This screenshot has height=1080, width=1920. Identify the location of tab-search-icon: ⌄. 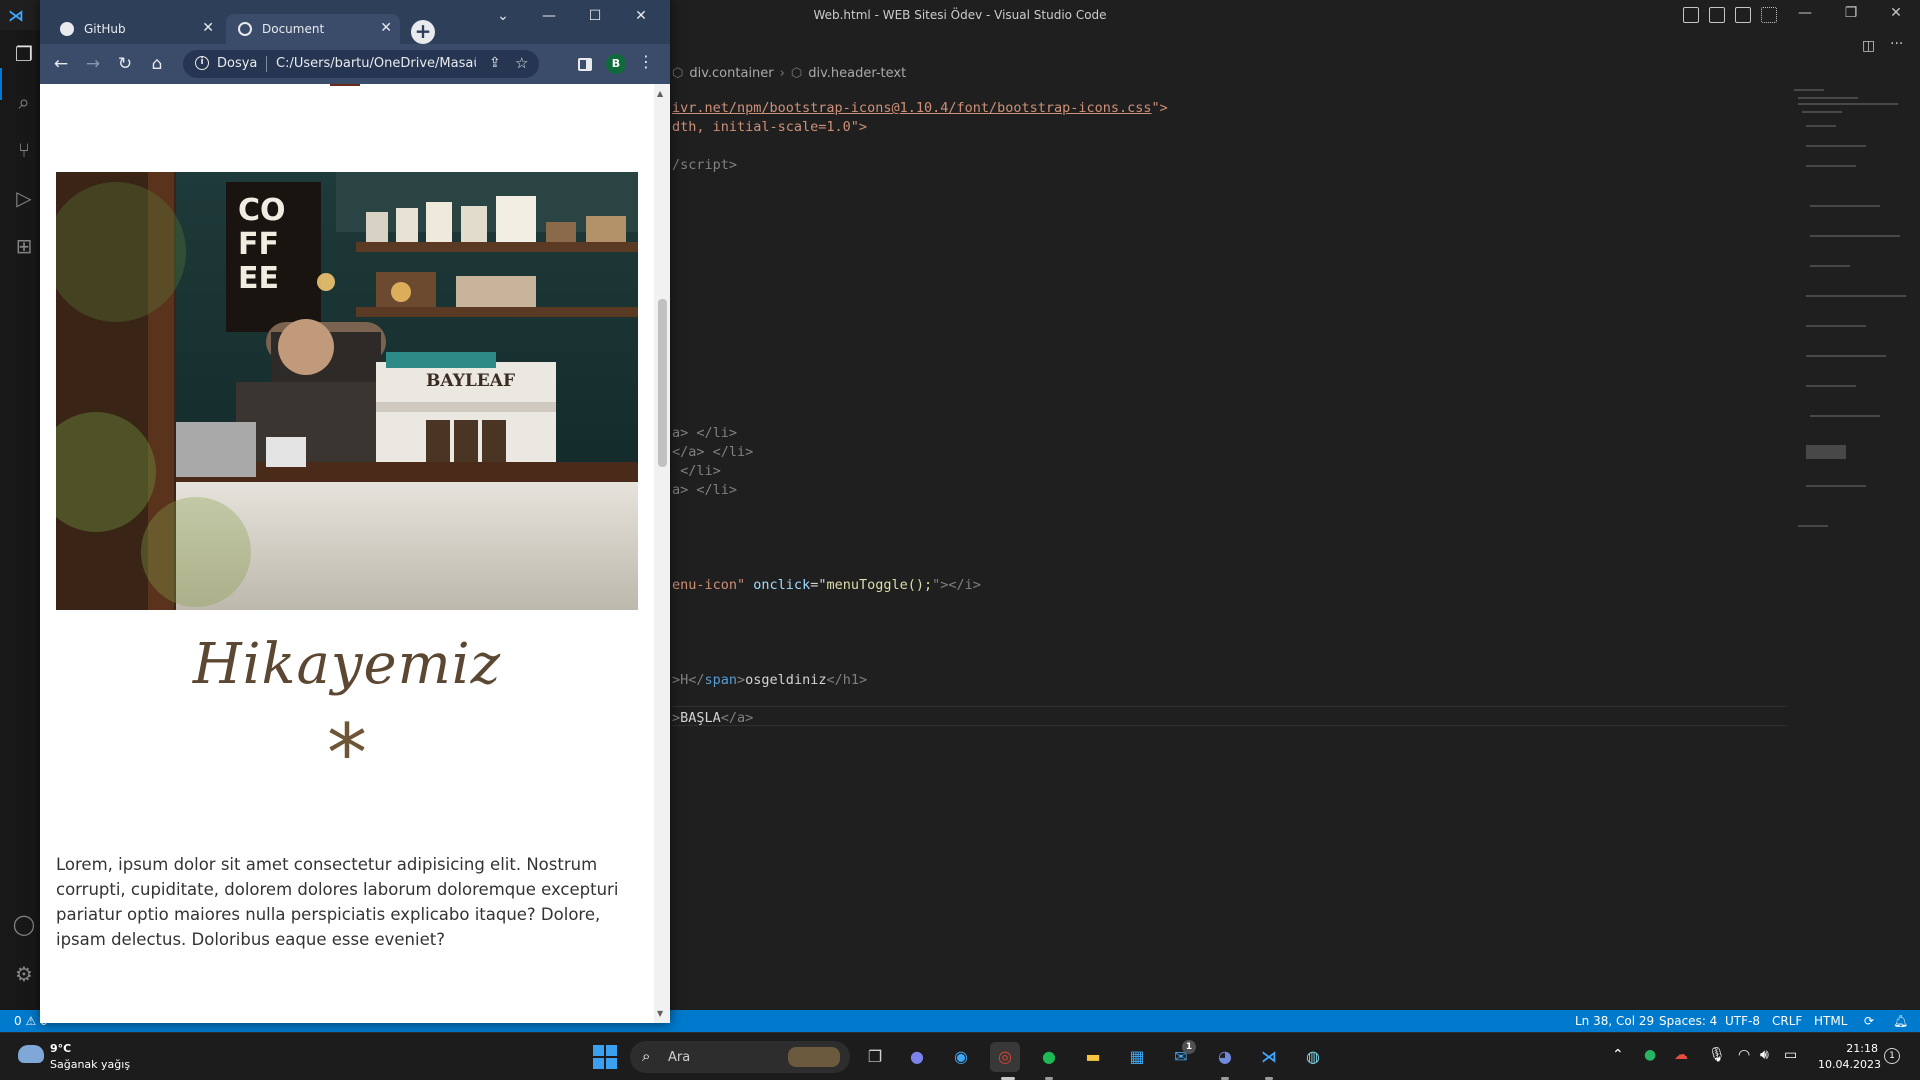
(503, 16).